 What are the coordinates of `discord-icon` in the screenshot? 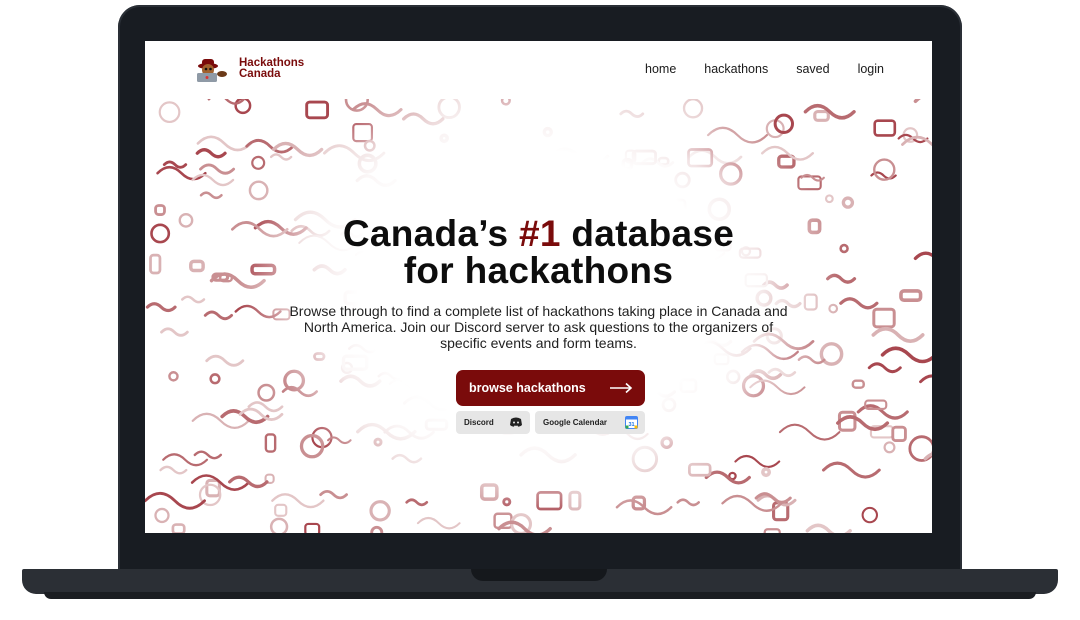 It's located at (516, 422).